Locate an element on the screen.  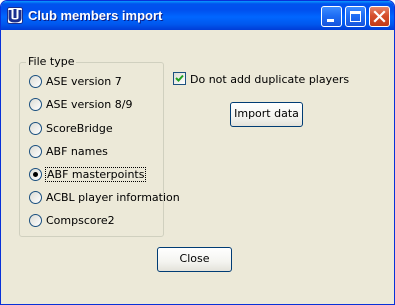
minimize-icon is located at coordinates (330, 20).